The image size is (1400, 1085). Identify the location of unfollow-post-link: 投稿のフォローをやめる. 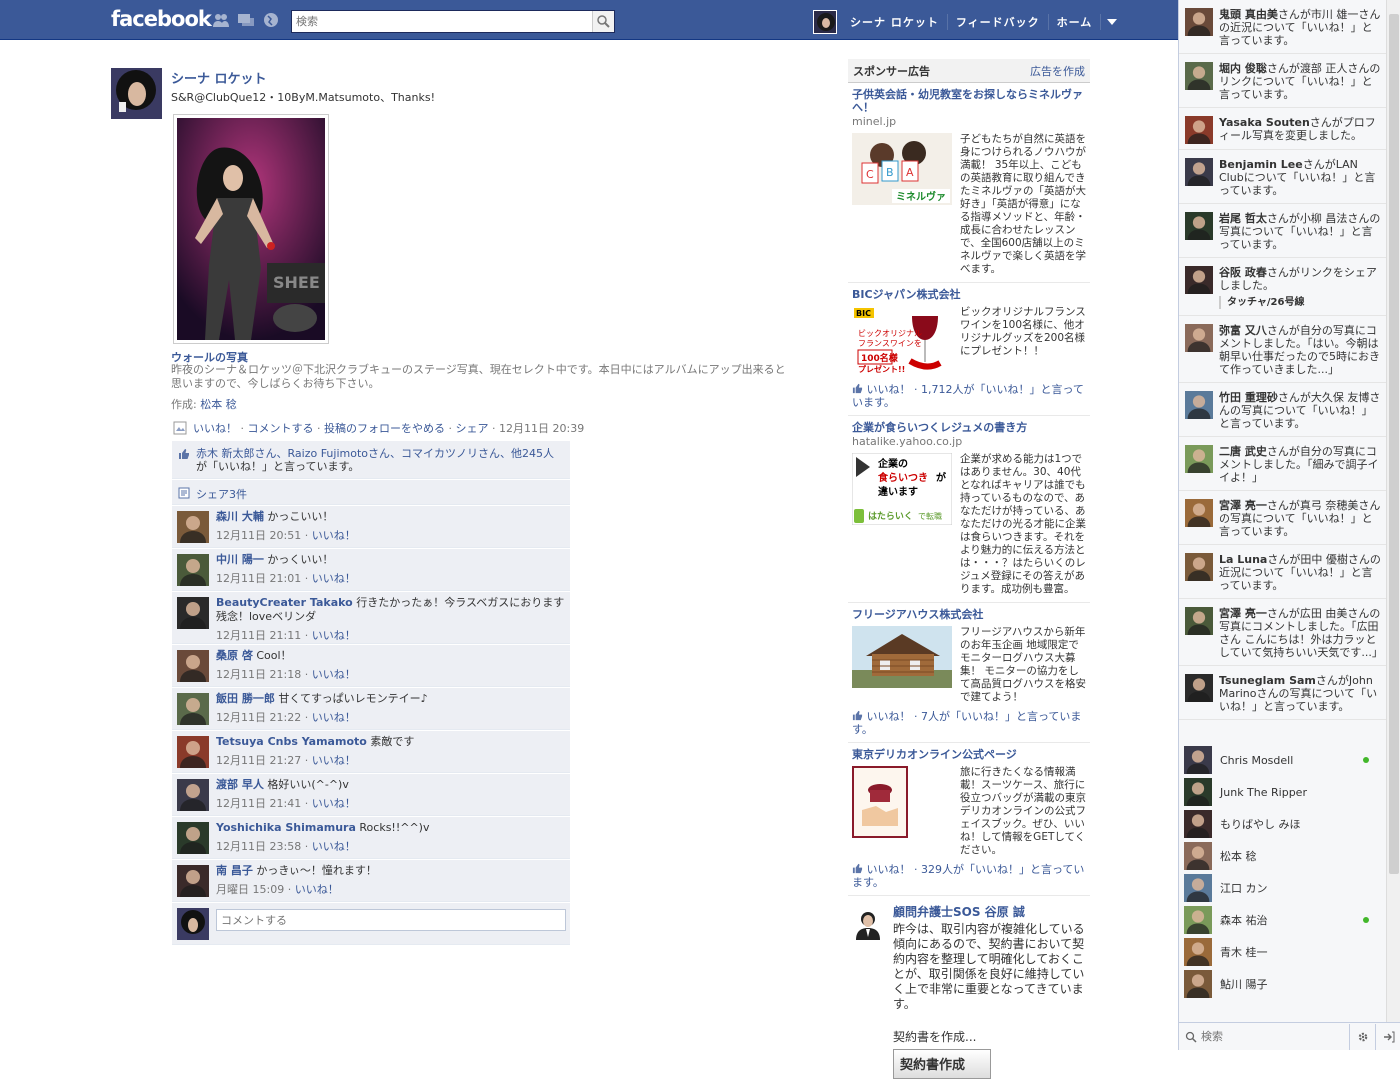
(384, 428).